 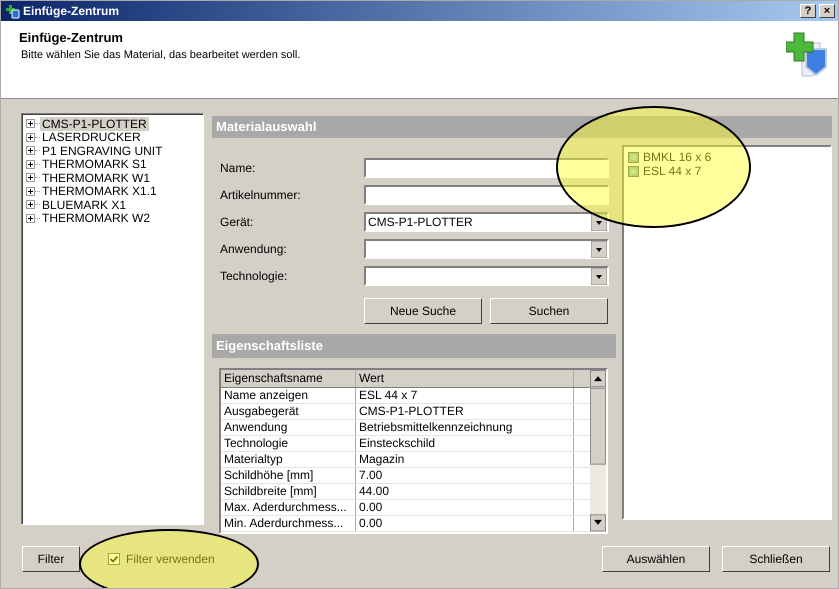 What do you see at coordinates (827, 11) in the screenshot?
I see `close-button: ×` at bounding box center [827, 11].